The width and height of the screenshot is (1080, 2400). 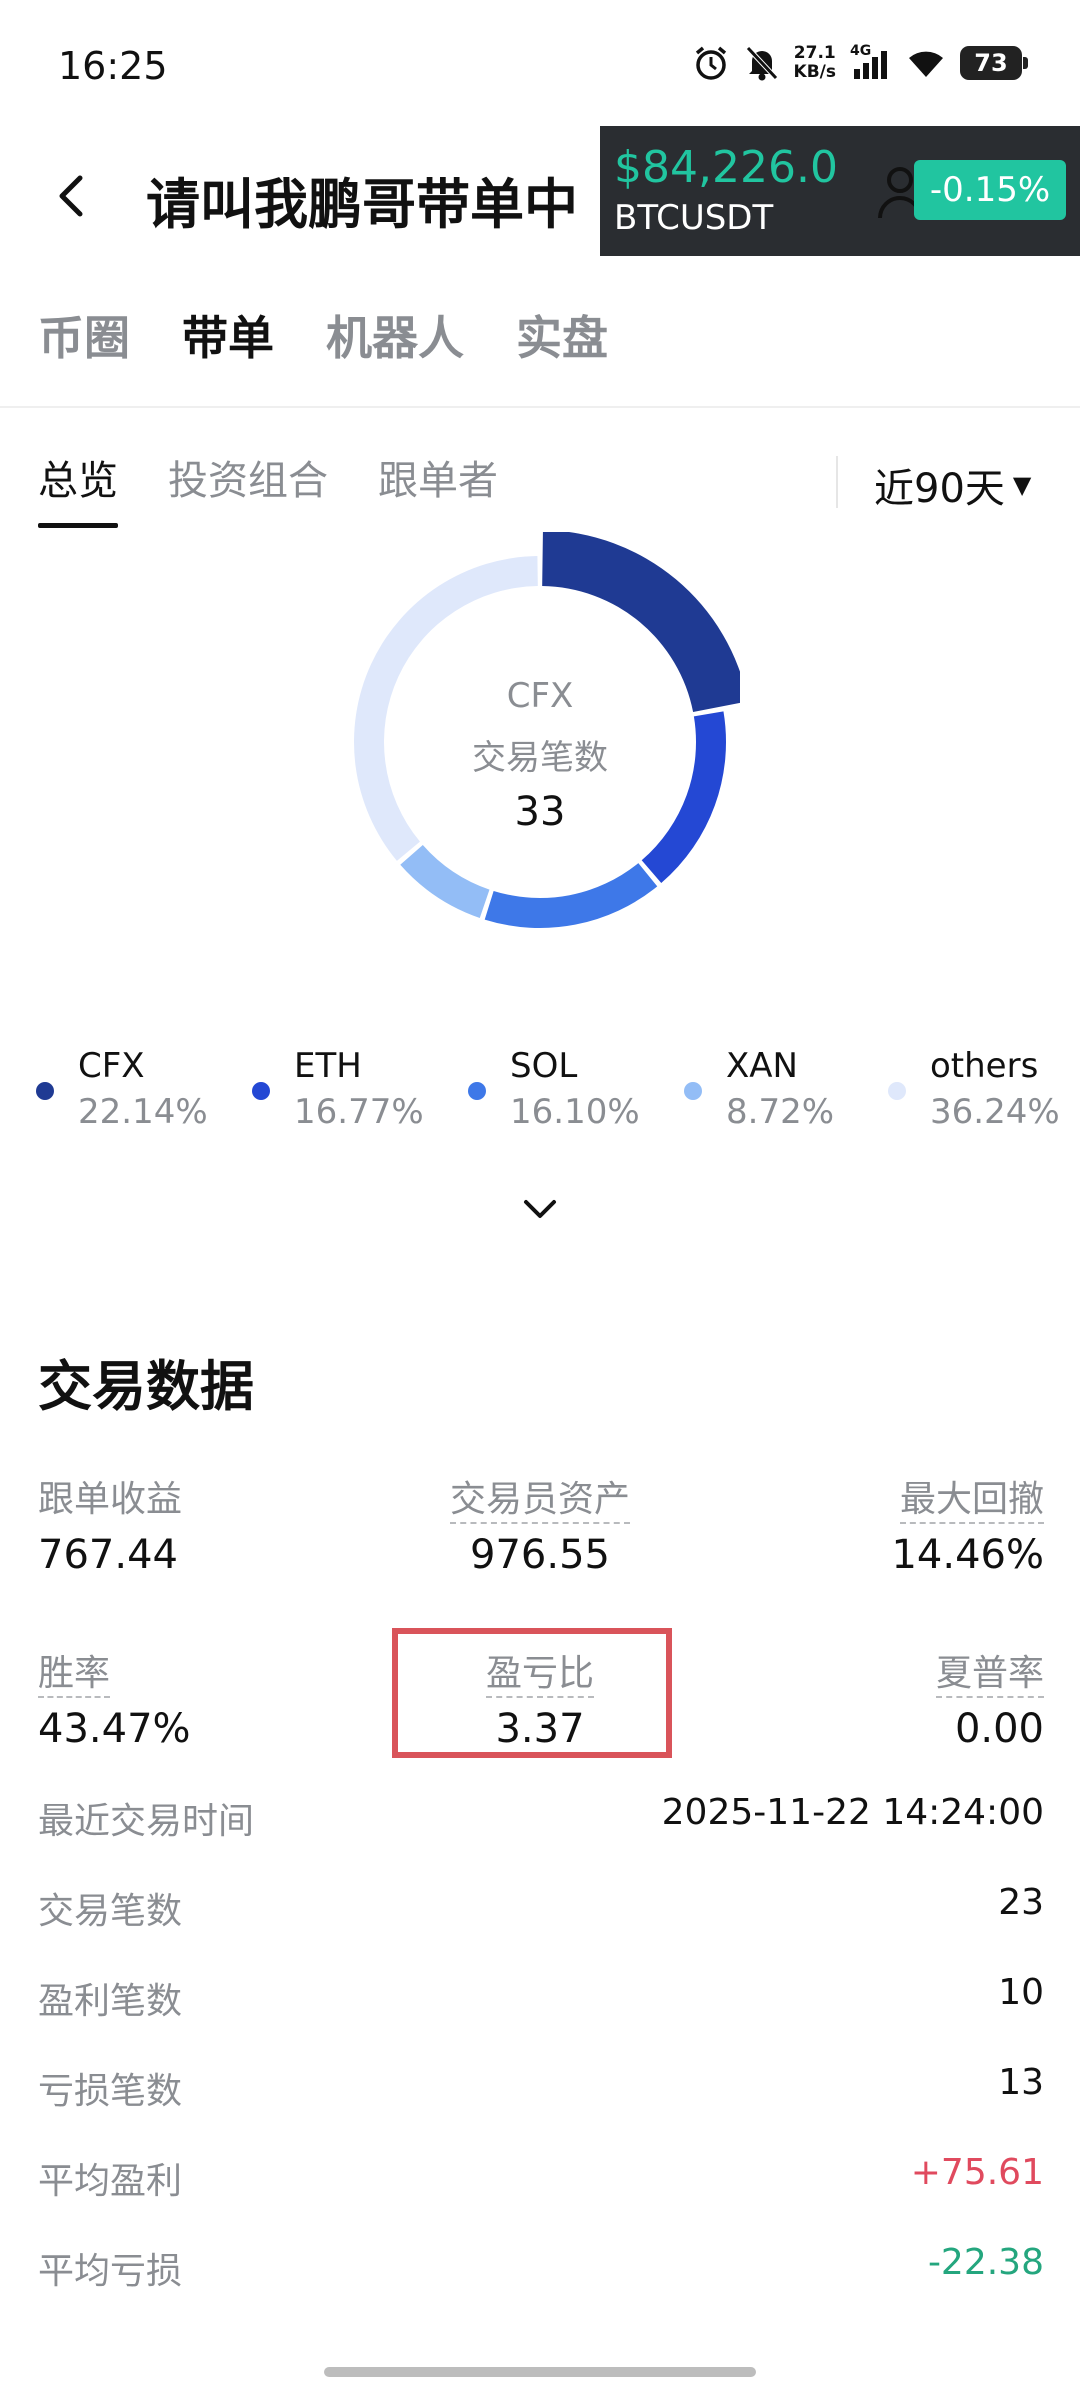 What do you see at coordinates (532, 1693) in the screenshot?
I see `highlight-annotation` at bounding box center [532, 1693].